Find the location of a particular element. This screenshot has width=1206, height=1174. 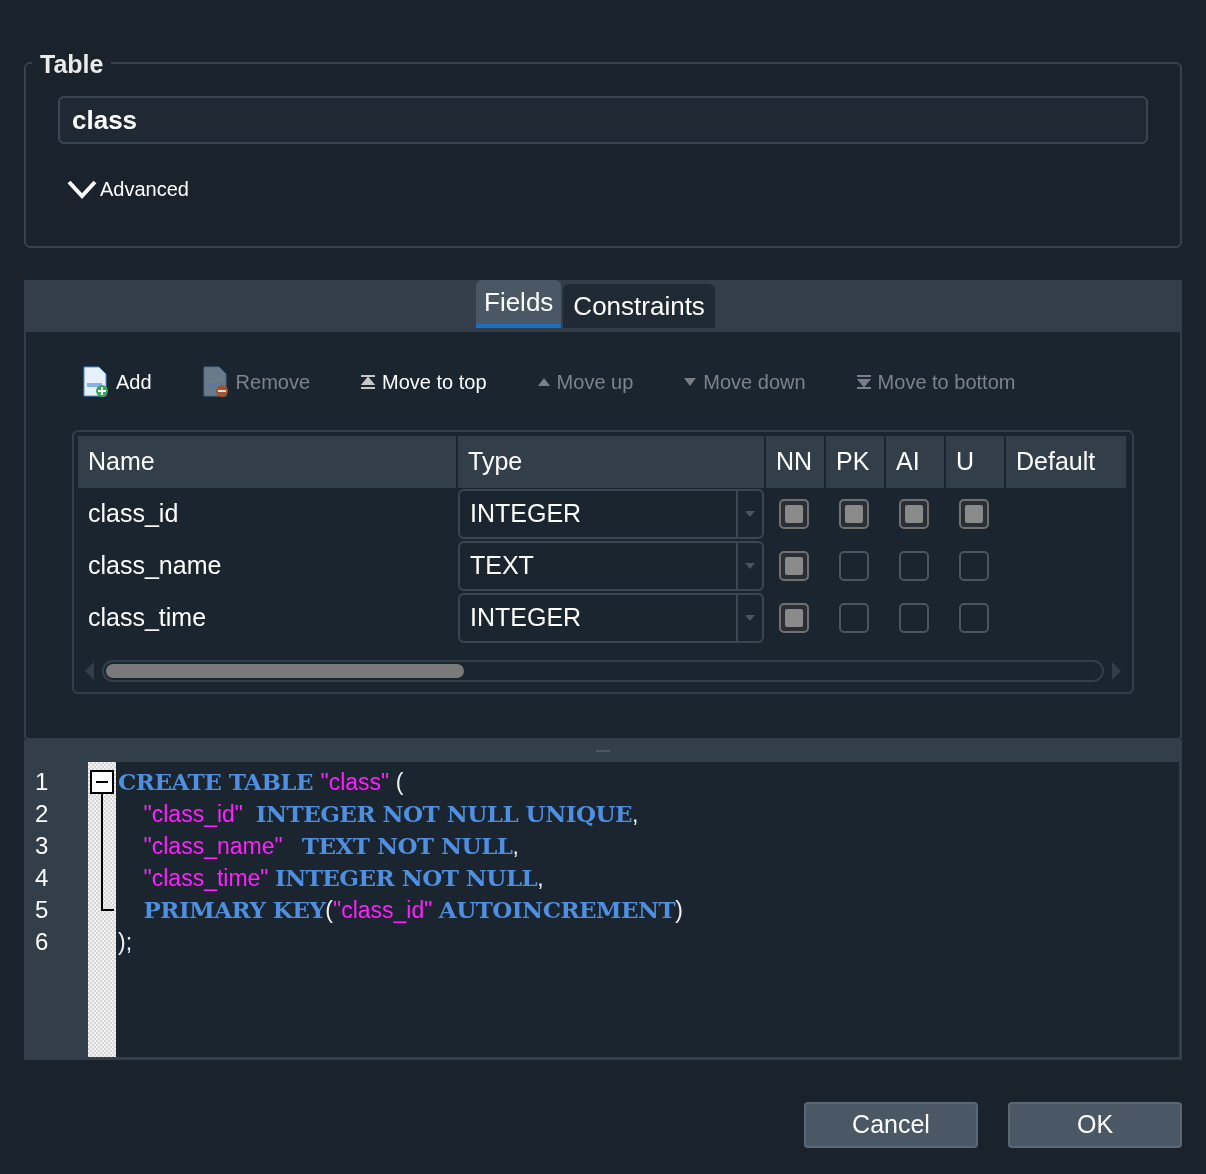

column-header: NN is located at coordinates (795, 462).